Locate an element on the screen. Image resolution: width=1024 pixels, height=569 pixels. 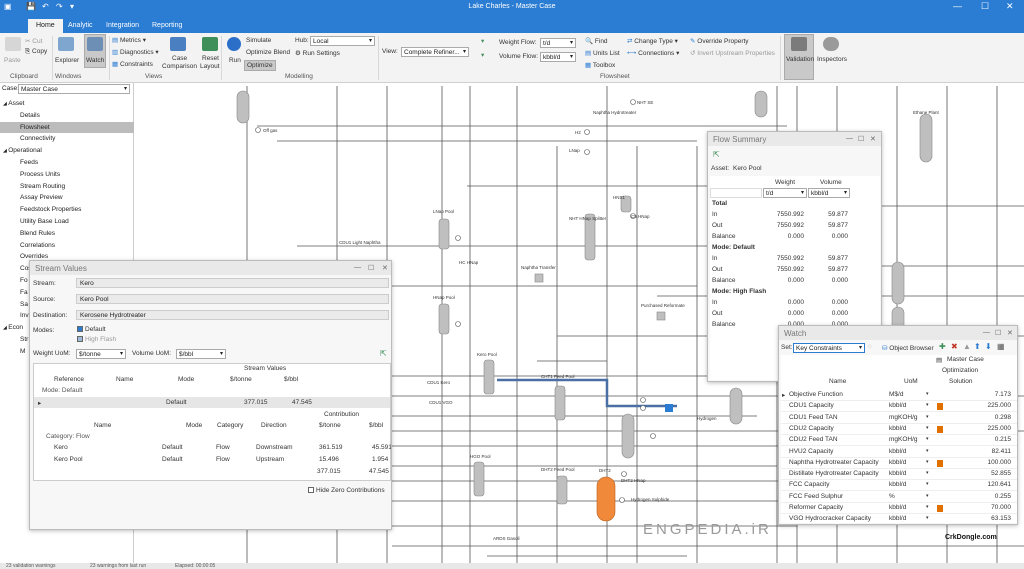
sv-ccol-direction: Direction is located at coordinates (274, 425).